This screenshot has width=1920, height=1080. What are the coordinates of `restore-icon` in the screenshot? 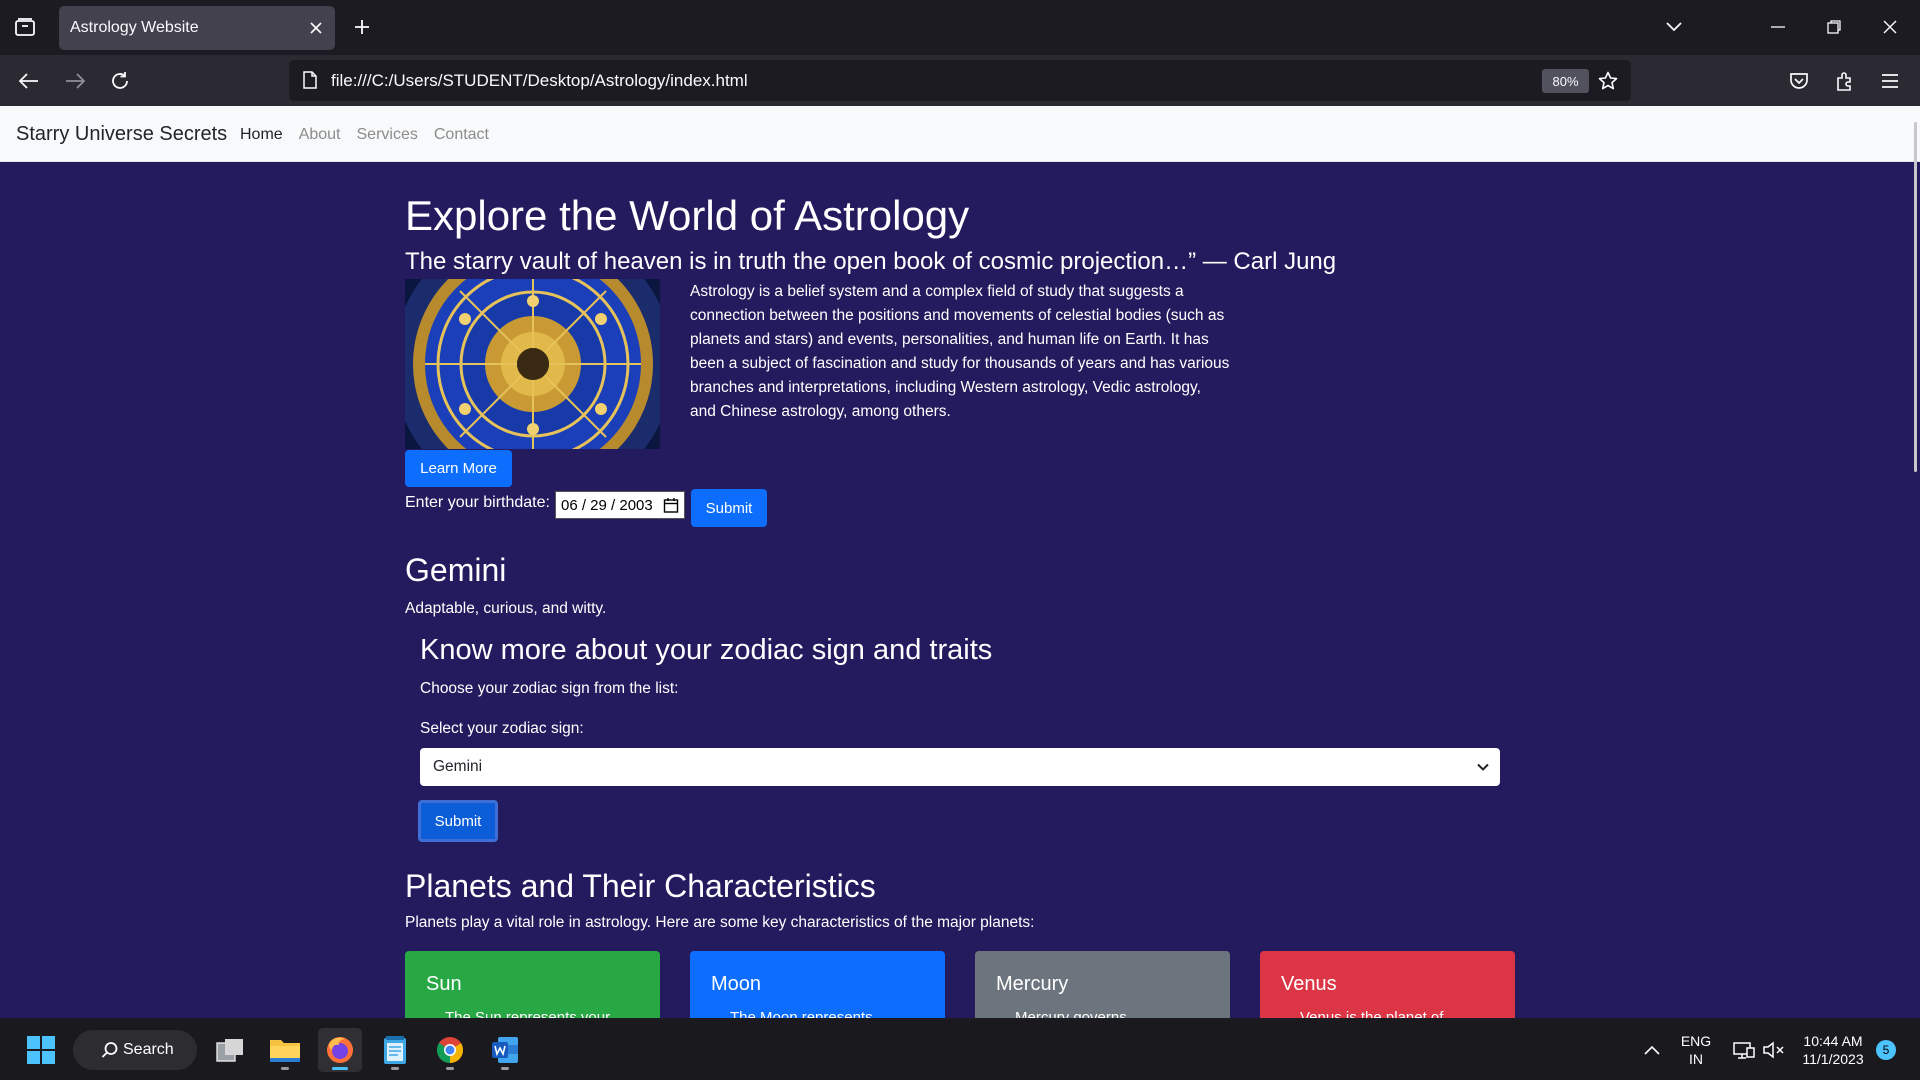 It's located at (1834, 27).